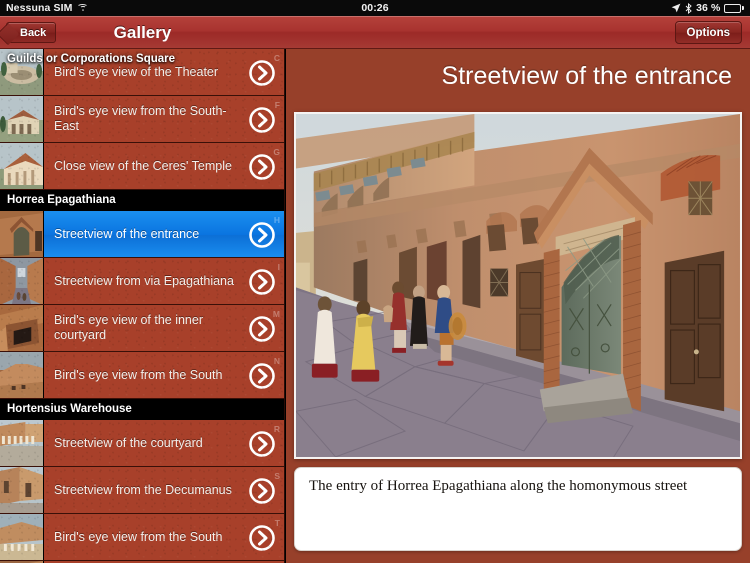 This screenshot has width=750, height=563. I want to click on horrea-entrance-thumb, so click(22, 234).